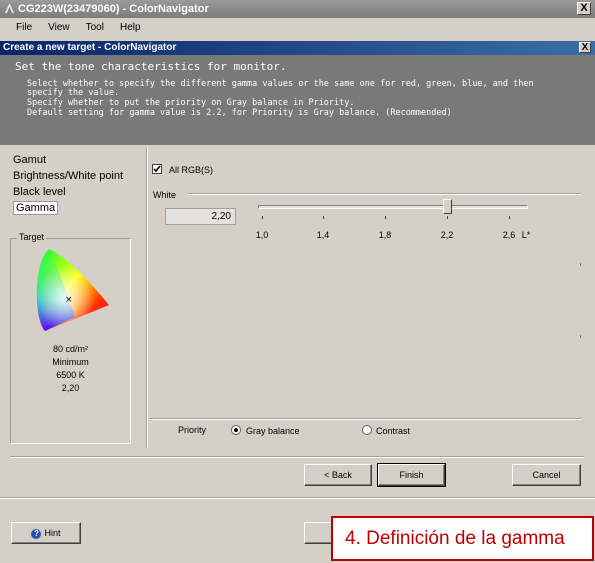  Describe the element at coordinates (393, 431) in the screenshot. I see `priority-contrast-label: Contrast` at that location.